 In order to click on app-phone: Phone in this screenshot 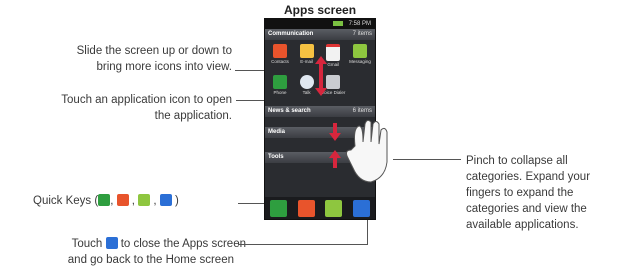, I will do `click(280, 88)`.